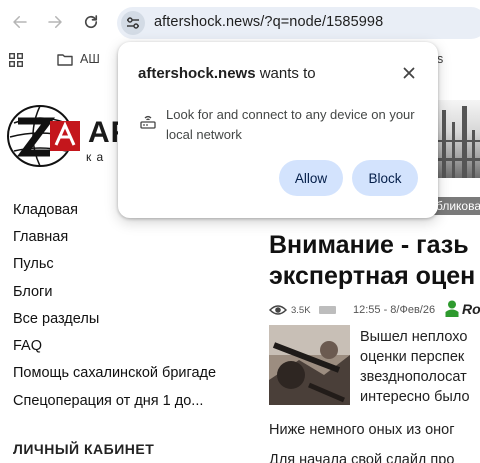 This screenshot has height=463, width=480. Describe the element at coordinates (452, 308) in the screenshot. I see `user-icon` at that location.